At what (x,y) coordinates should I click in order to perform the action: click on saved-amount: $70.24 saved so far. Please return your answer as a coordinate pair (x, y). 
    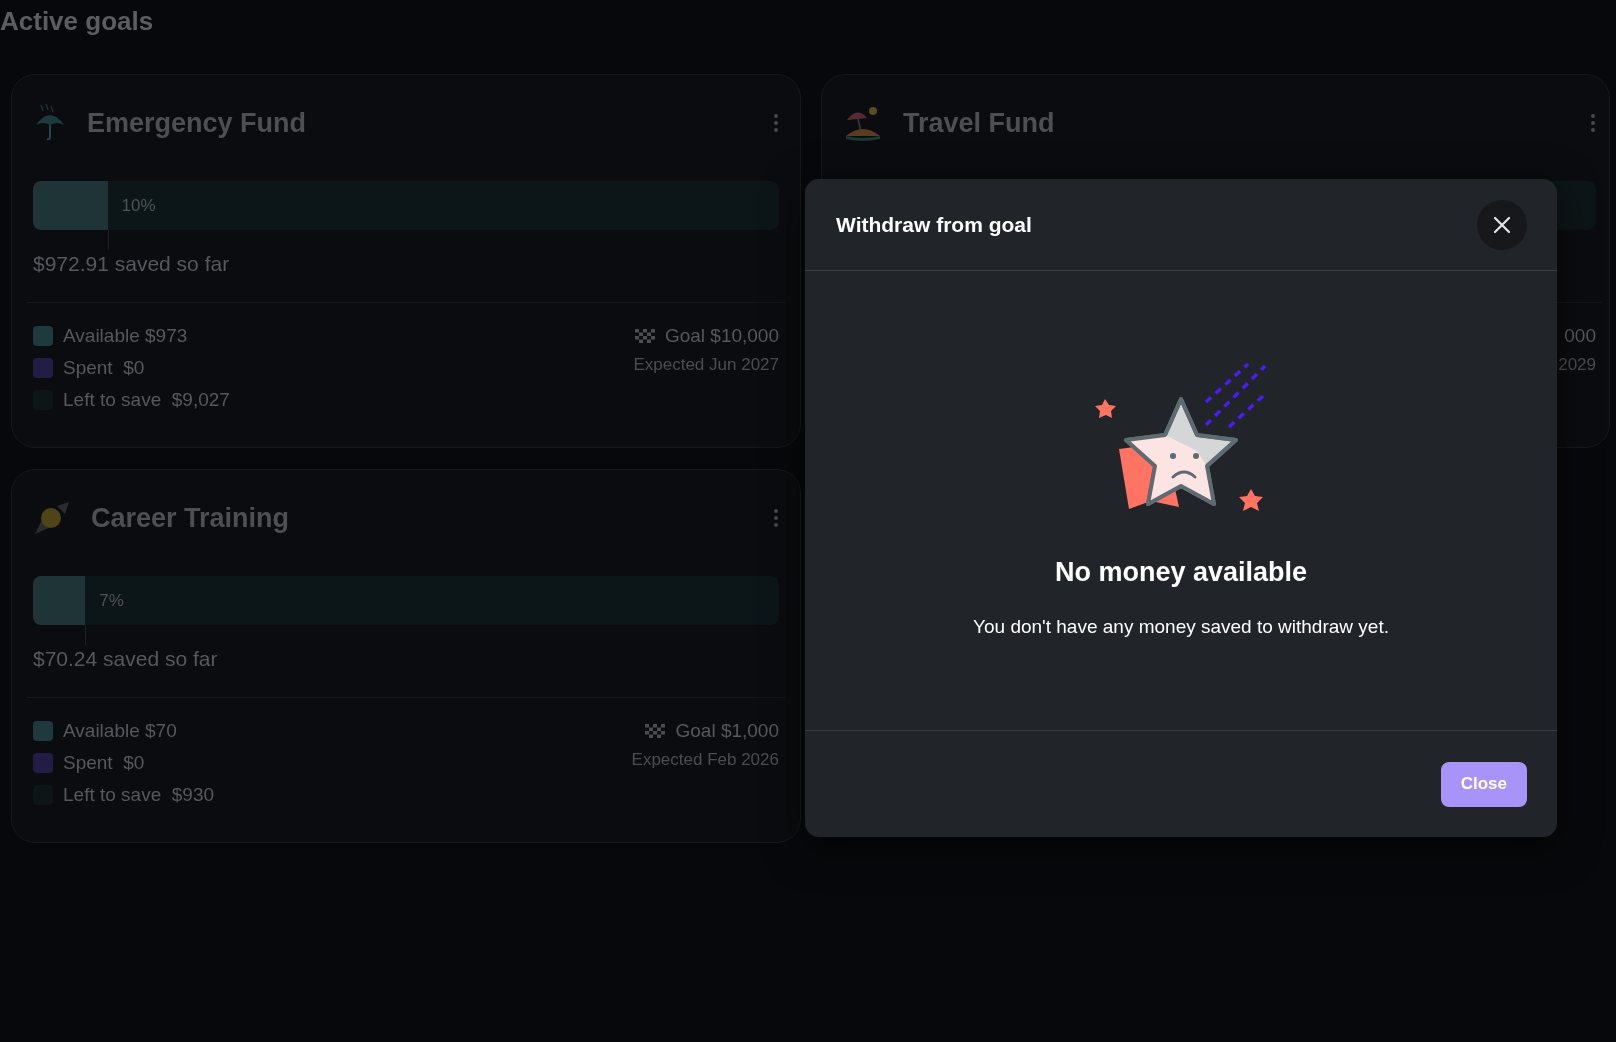
    Looking at the image, I should click on (126, 659).